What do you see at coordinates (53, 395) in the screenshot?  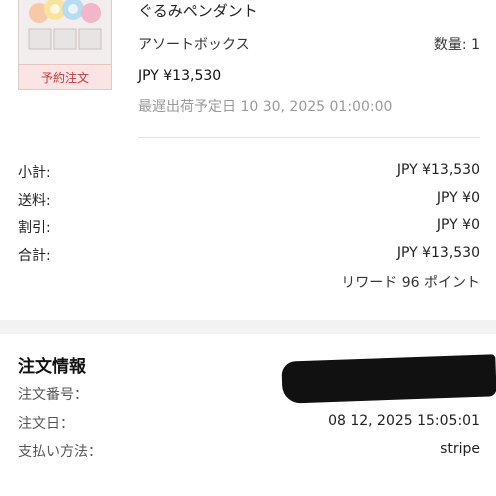 I see `order-number-label: 注文番号：` at bounding box center [53, 395].